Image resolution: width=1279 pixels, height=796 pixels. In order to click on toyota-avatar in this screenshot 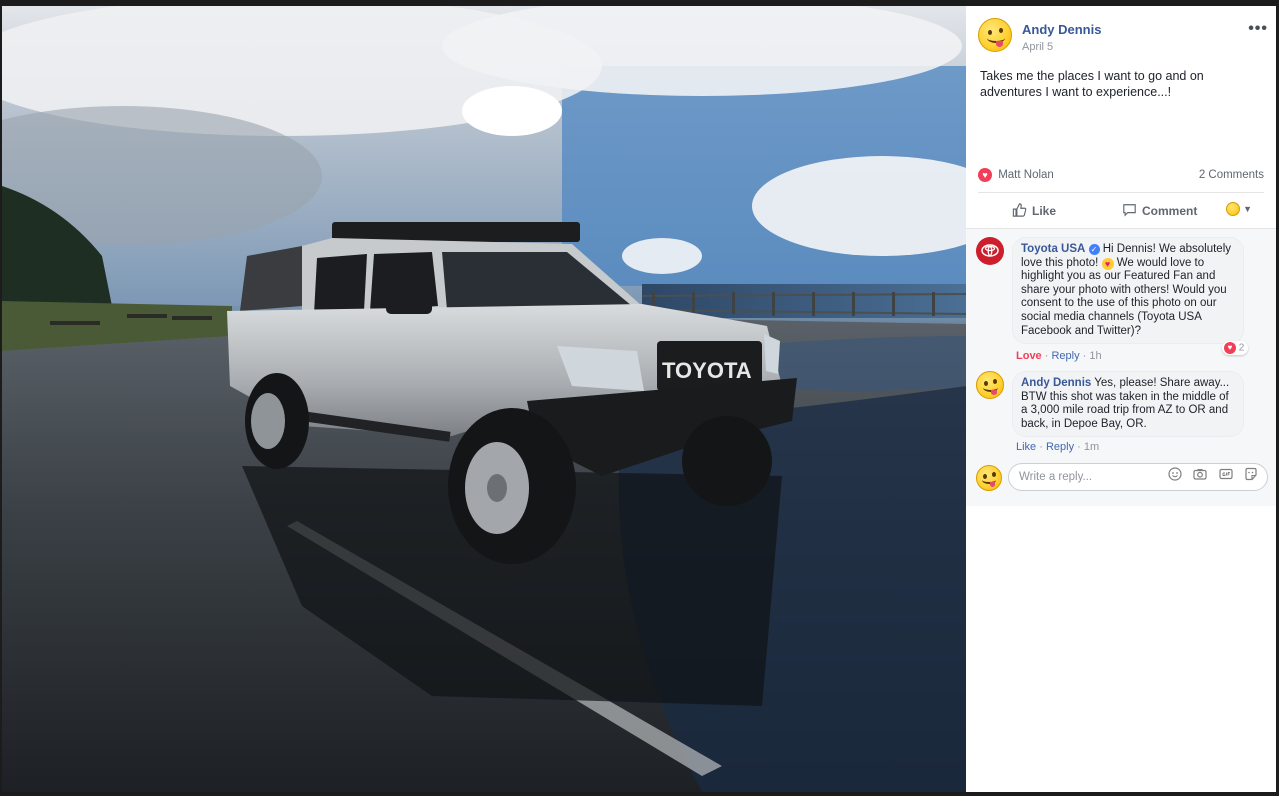, I will do `click(990, 251)`.